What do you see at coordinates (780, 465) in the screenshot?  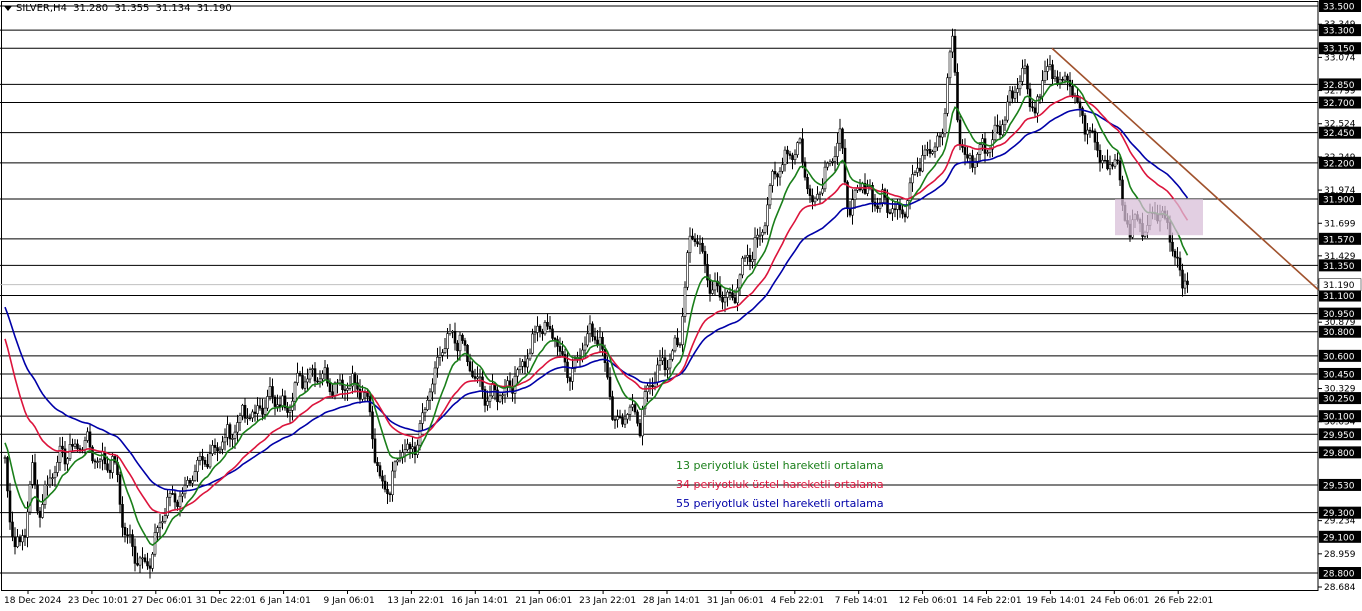 I see `legend-ema13: 13 periyotluk üstel hareketli ortalama` at bounding box center [780, 465].